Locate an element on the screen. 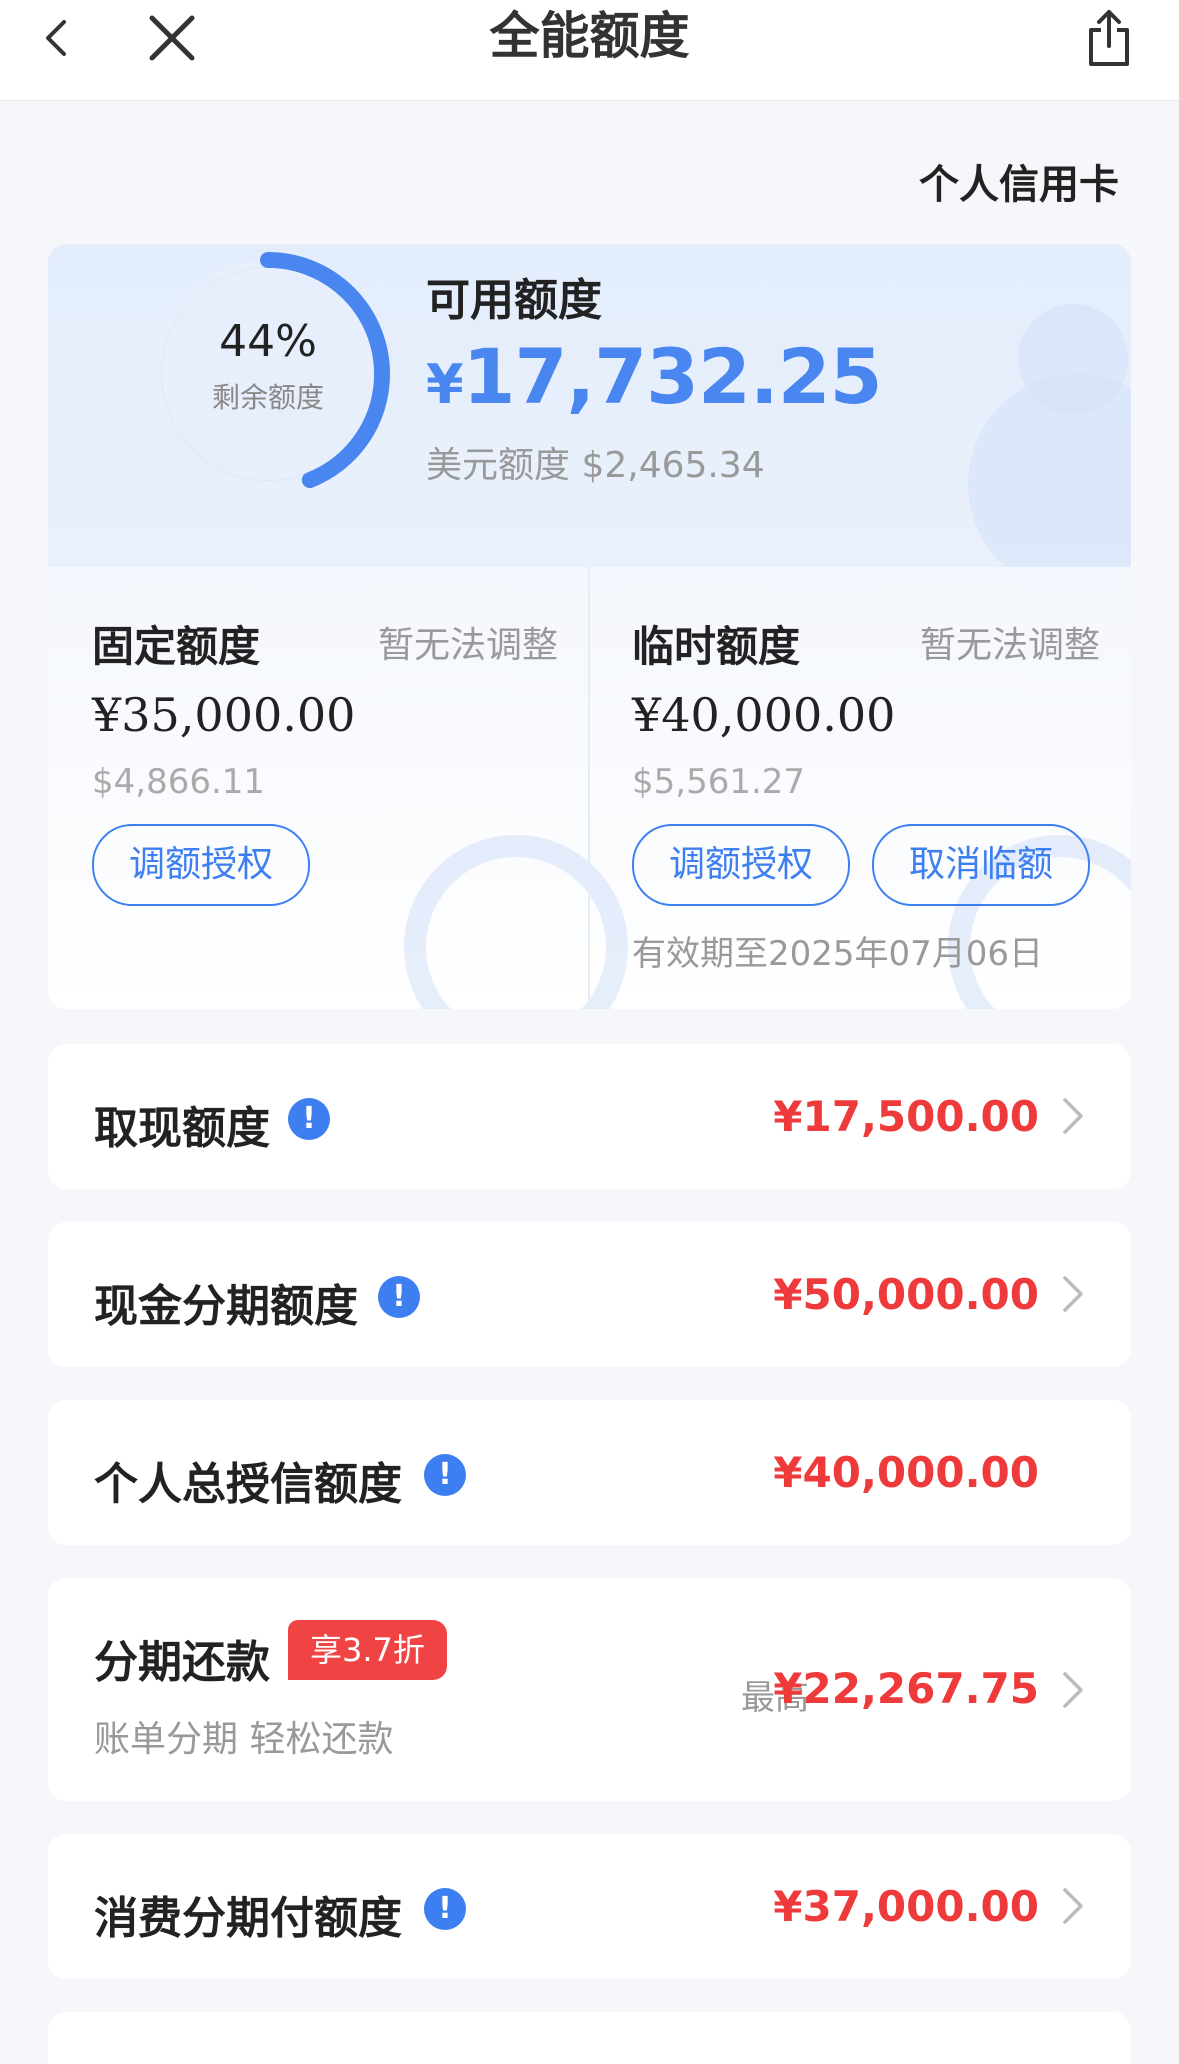 Image resolution: width=1179 pixels, height=2064 pixels. row-label: 个人总授信额度 is located at coordinates (248, 1484).